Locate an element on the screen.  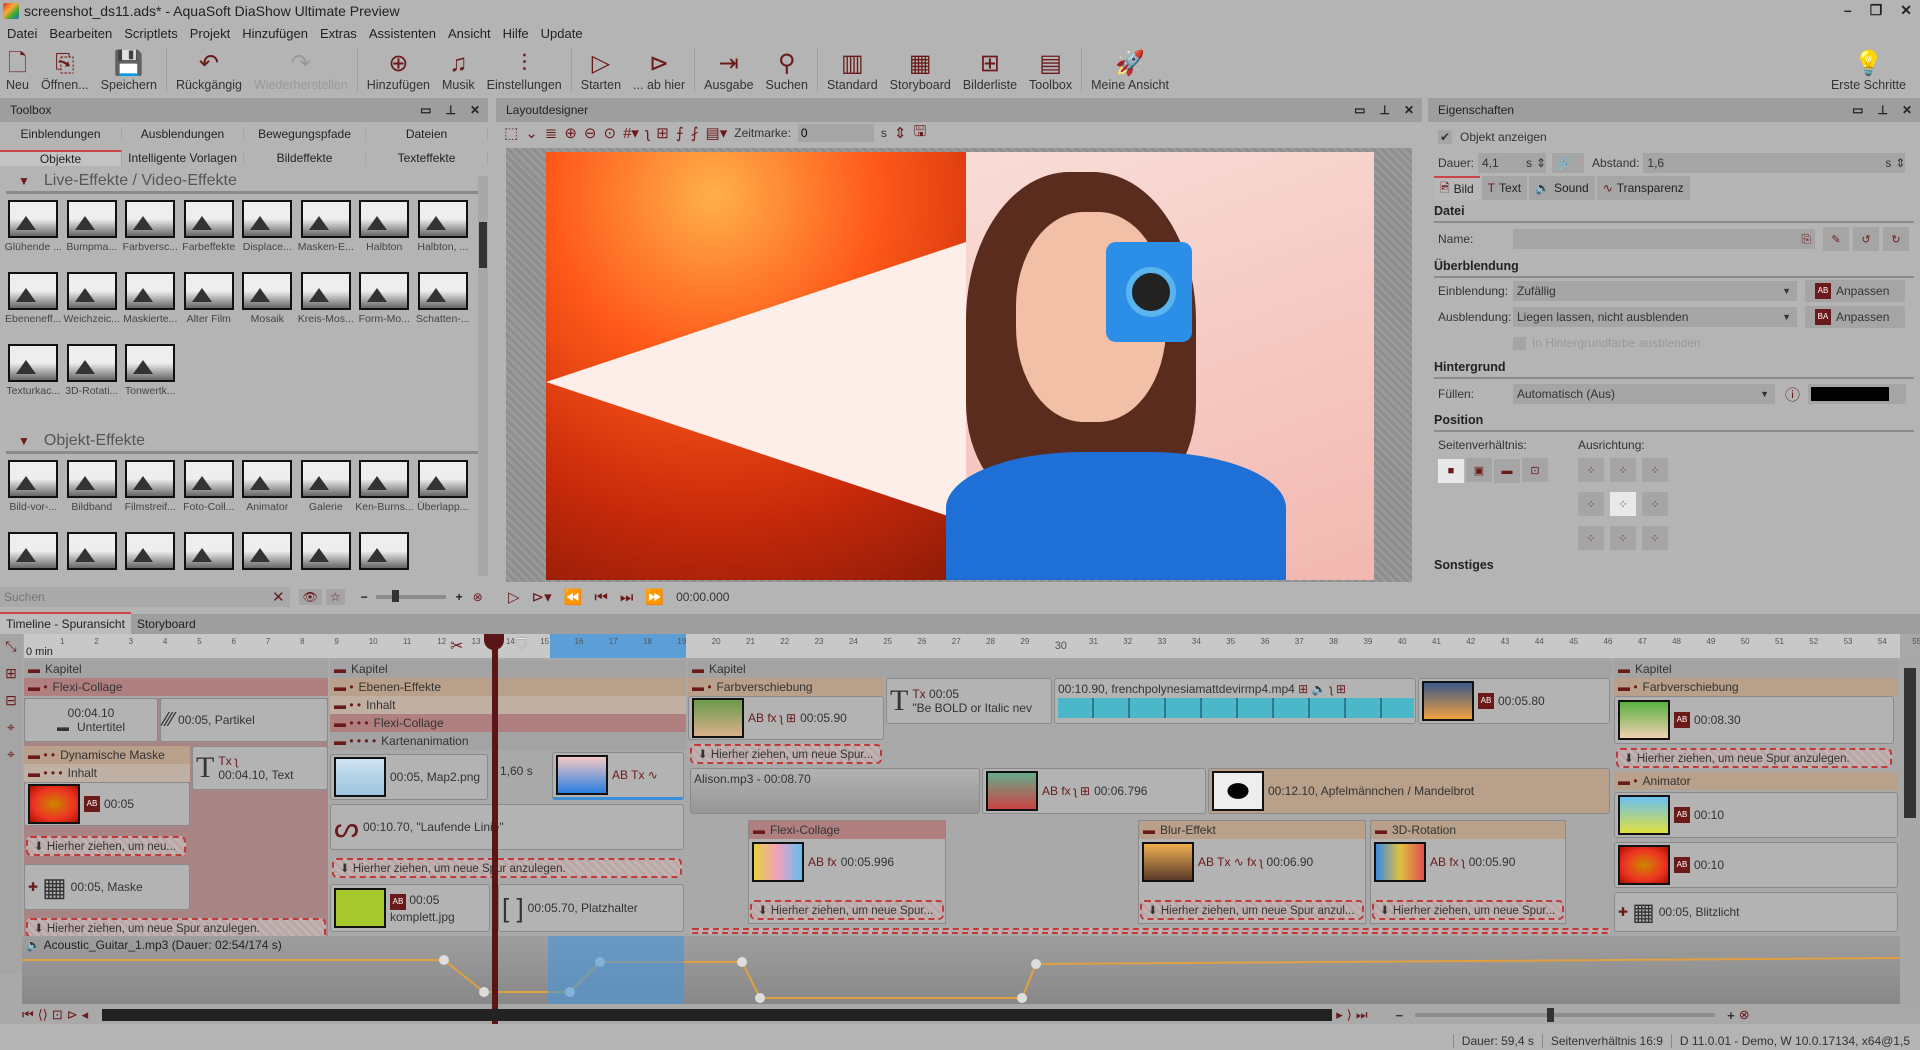
ruler-selection is located at coordinates (618, 646).